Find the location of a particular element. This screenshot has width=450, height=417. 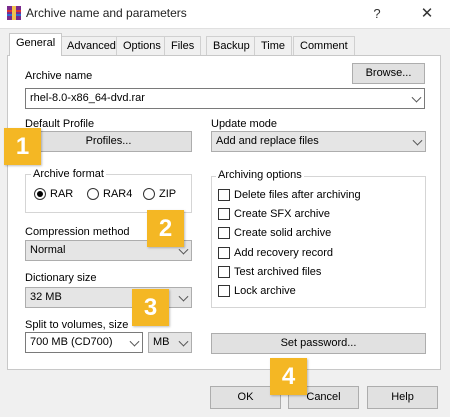

delete-files-label: Delete files after archiving is located at coordinates (297, 195).